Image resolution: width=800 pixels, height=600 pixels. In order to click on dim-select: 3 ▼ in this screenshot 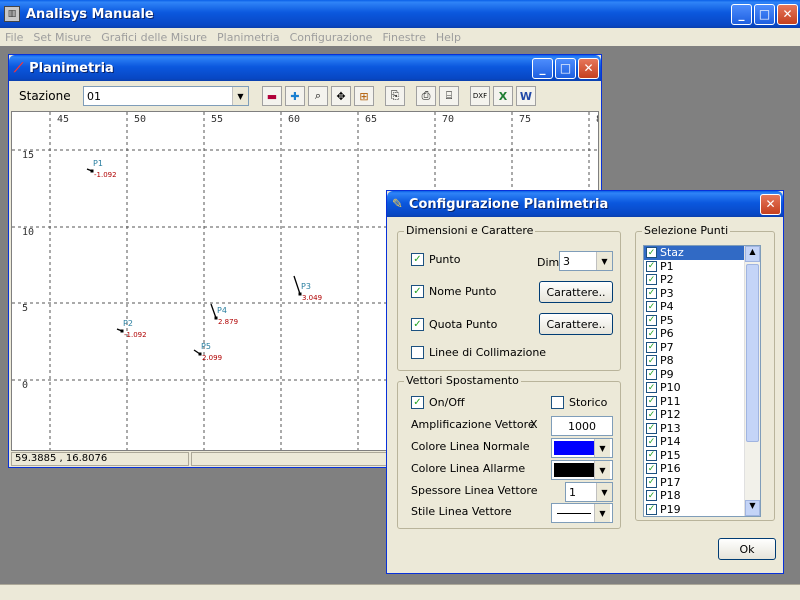, I will do `click(586, 261)`.